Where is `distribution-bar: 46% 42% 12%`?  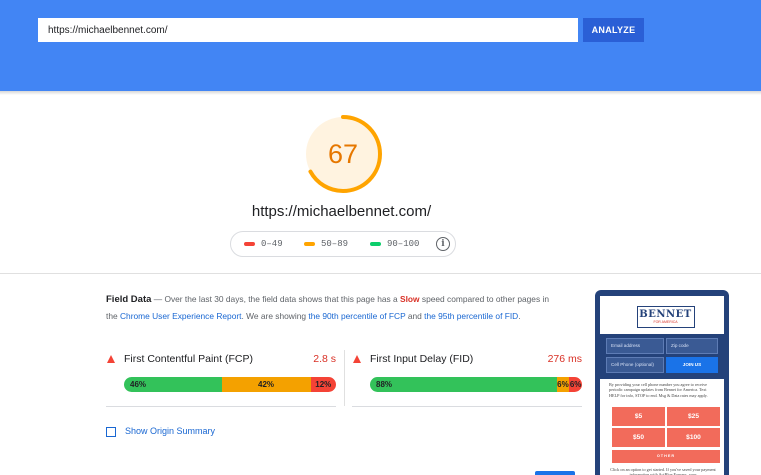 distribution-bar: 46% 42% 12% is located at coordinates (230, 384).